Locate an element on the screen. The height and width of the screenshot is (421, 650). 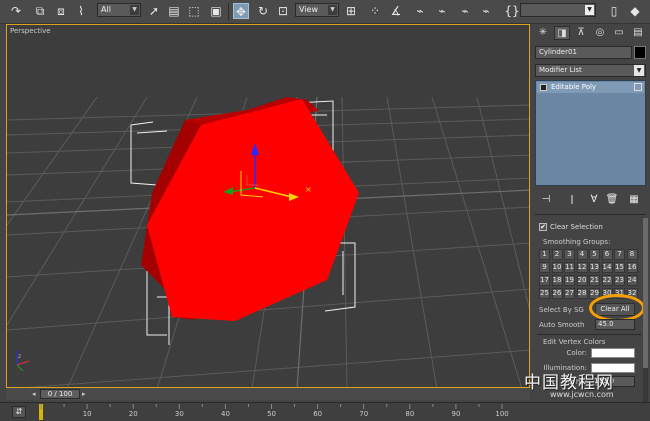
axis-tripod: z is located at coordinates (23, 361).